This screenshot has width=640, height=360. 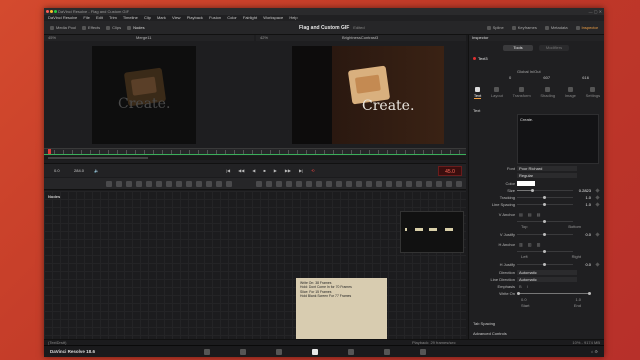 What do you see at coordinates (546, 77) in the screenshot?
I see `global-mid: 607` at bounding box center [546, 77].